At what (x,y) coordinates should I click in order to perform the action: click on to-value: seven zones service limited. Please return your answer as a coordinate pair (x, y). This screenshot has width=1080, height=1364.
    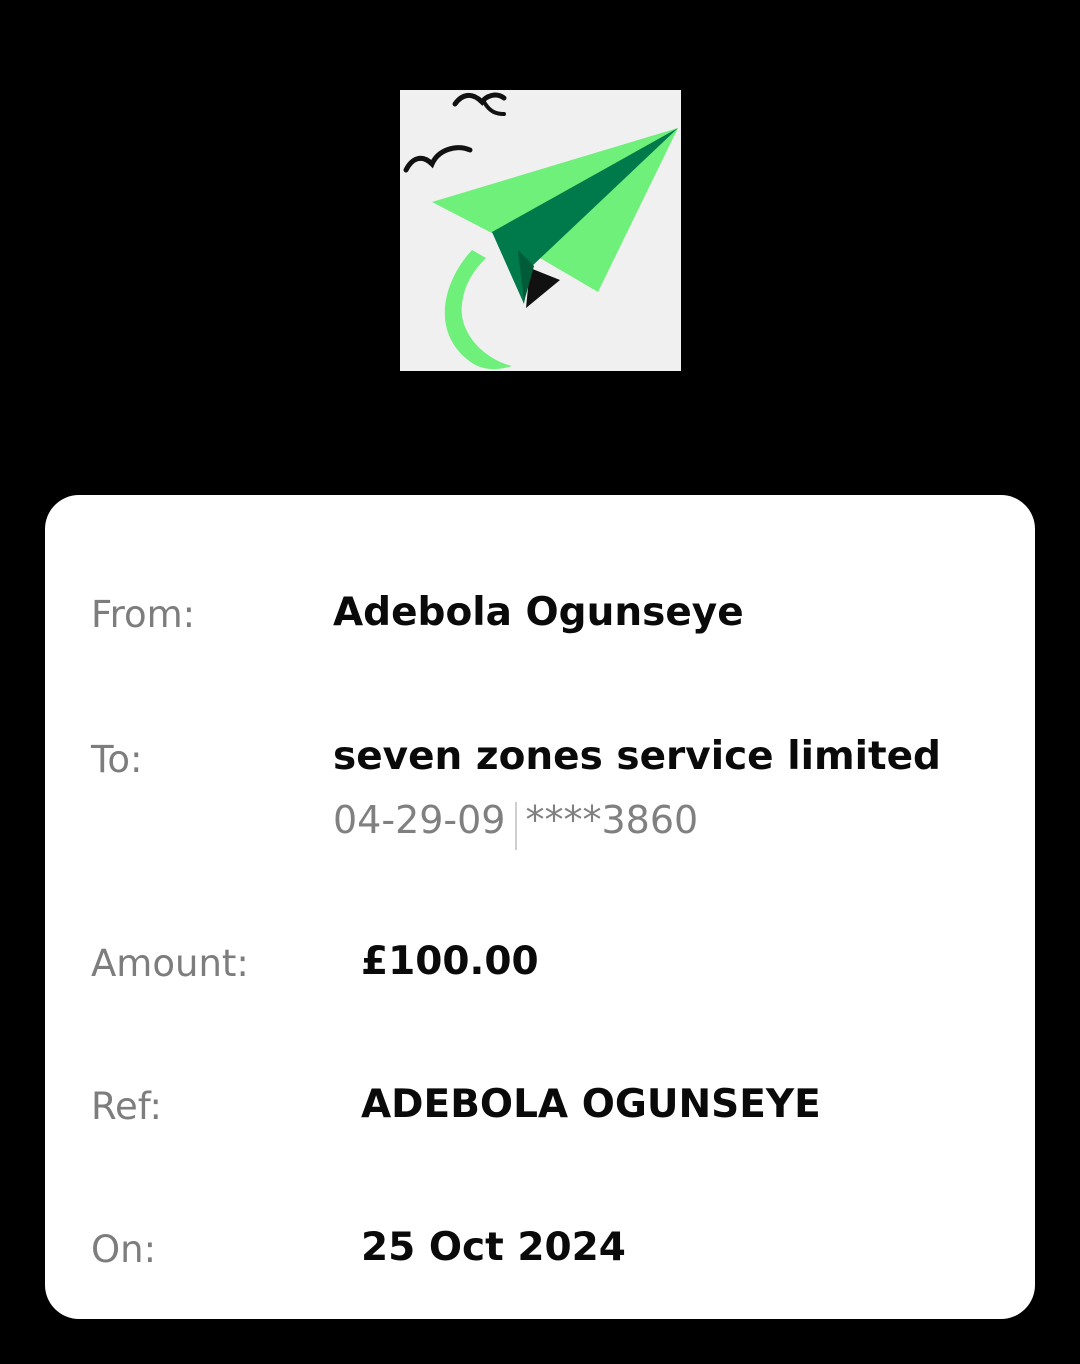
    Looking at the image, I should click on (637, 756).